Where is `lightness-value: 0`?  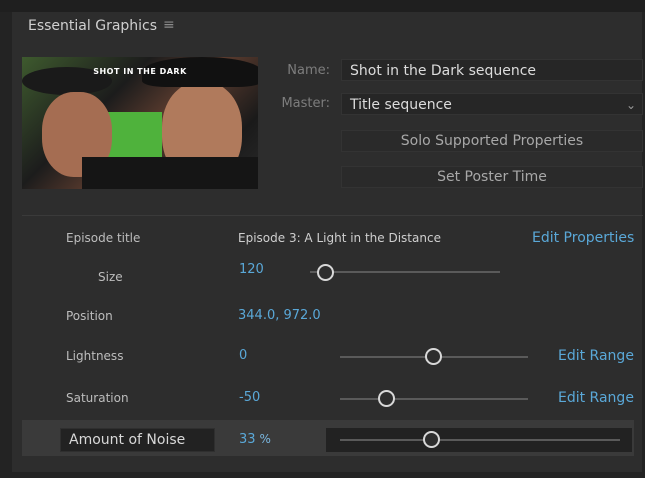 lightness-value: 0 is located at coordinates (243, 355).